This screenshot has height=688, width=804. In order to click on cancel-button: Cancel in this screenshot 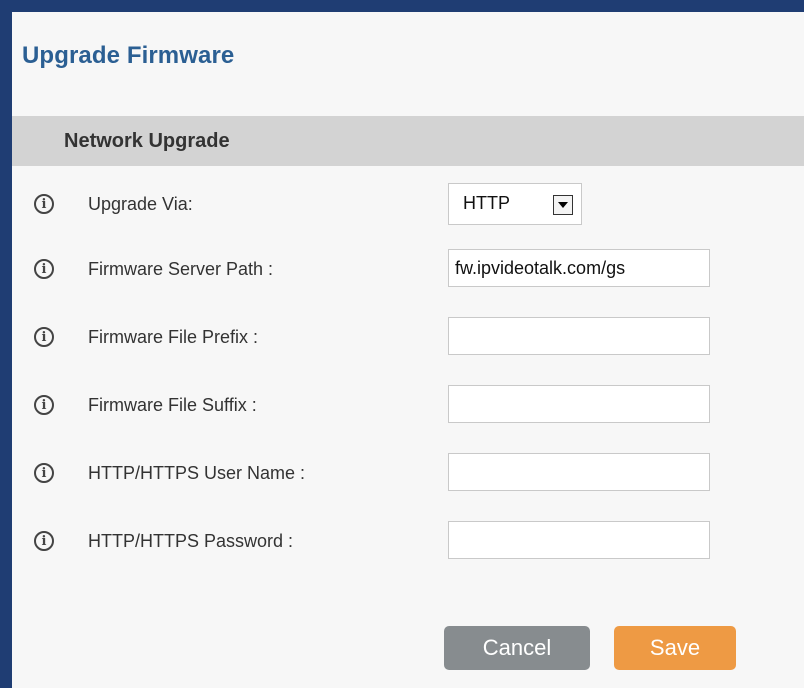, I will do `click(517, 648)`.